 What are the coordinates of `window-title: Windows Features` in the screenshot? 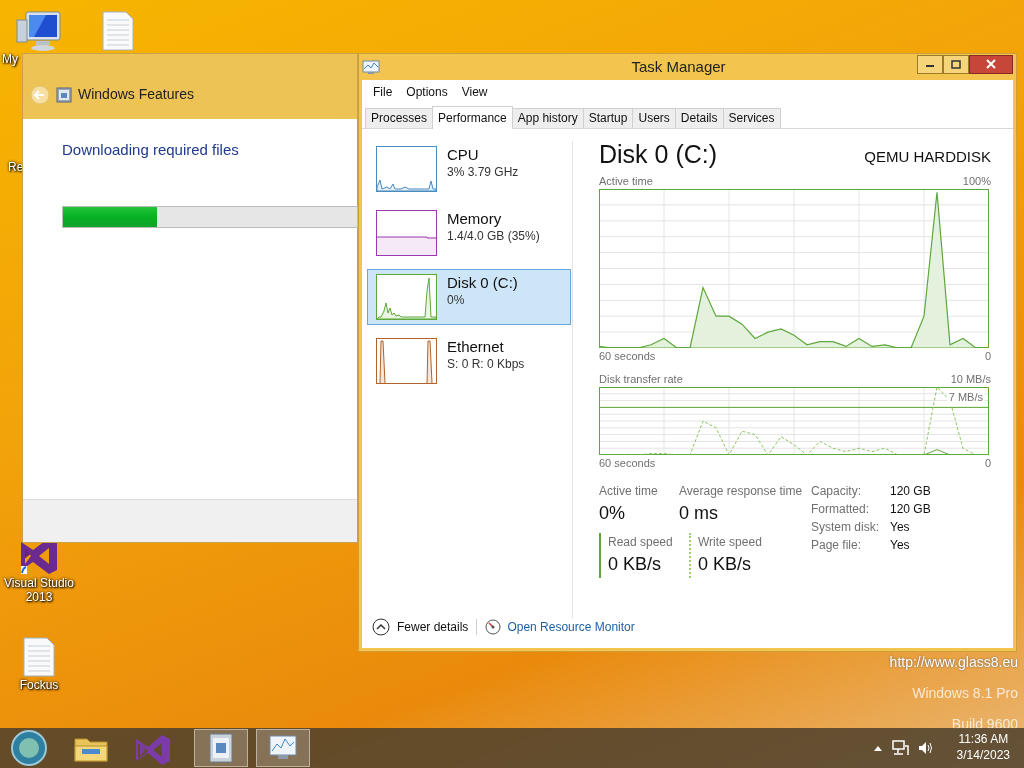 It's located at (136, 94).